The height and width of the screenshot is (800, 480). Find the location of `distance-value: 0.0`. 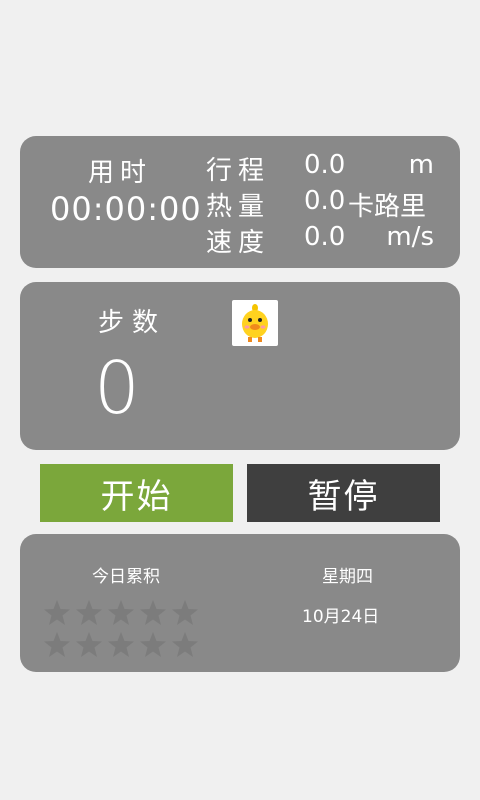

distance-value: 0.0 is located at coordinates (325, 165).